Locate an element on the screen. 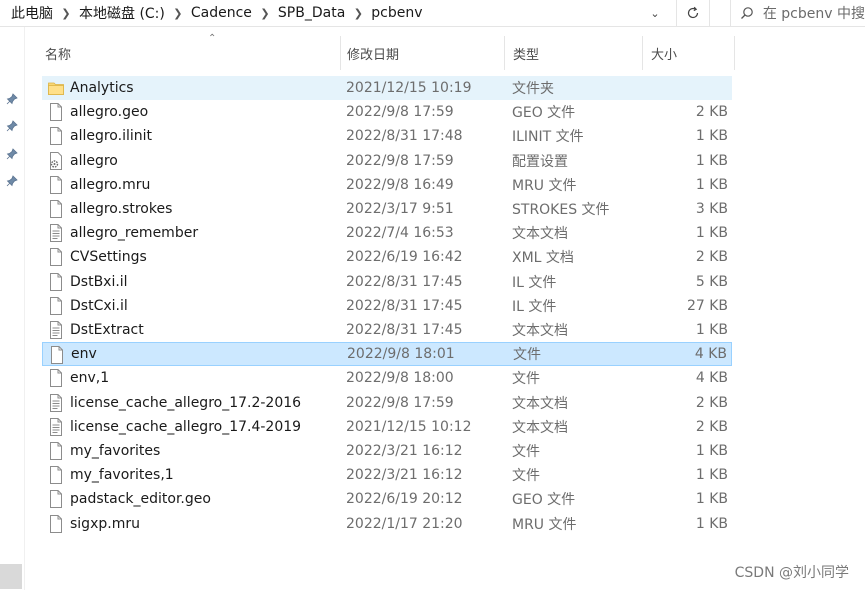 This screenshot has width=865, height=590. file-row: DstExtract 2022/8/31 17:45 文本文档 1 KB is located at coordinates (387, 330).